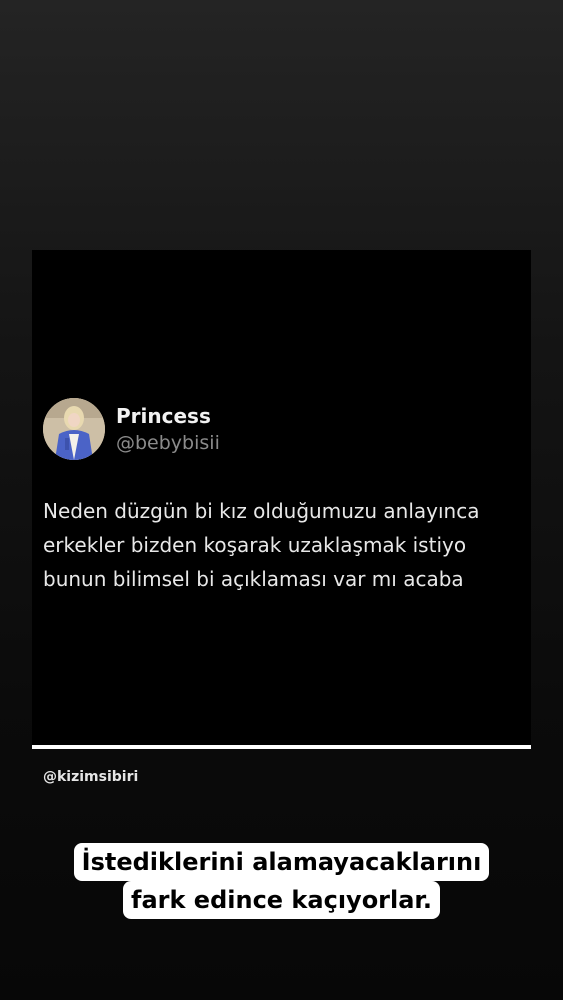  What do you see at coordinates (168, 443) in the screenshot?
I see `user-handle: @bebybisii` at bounding box center [168, 443].